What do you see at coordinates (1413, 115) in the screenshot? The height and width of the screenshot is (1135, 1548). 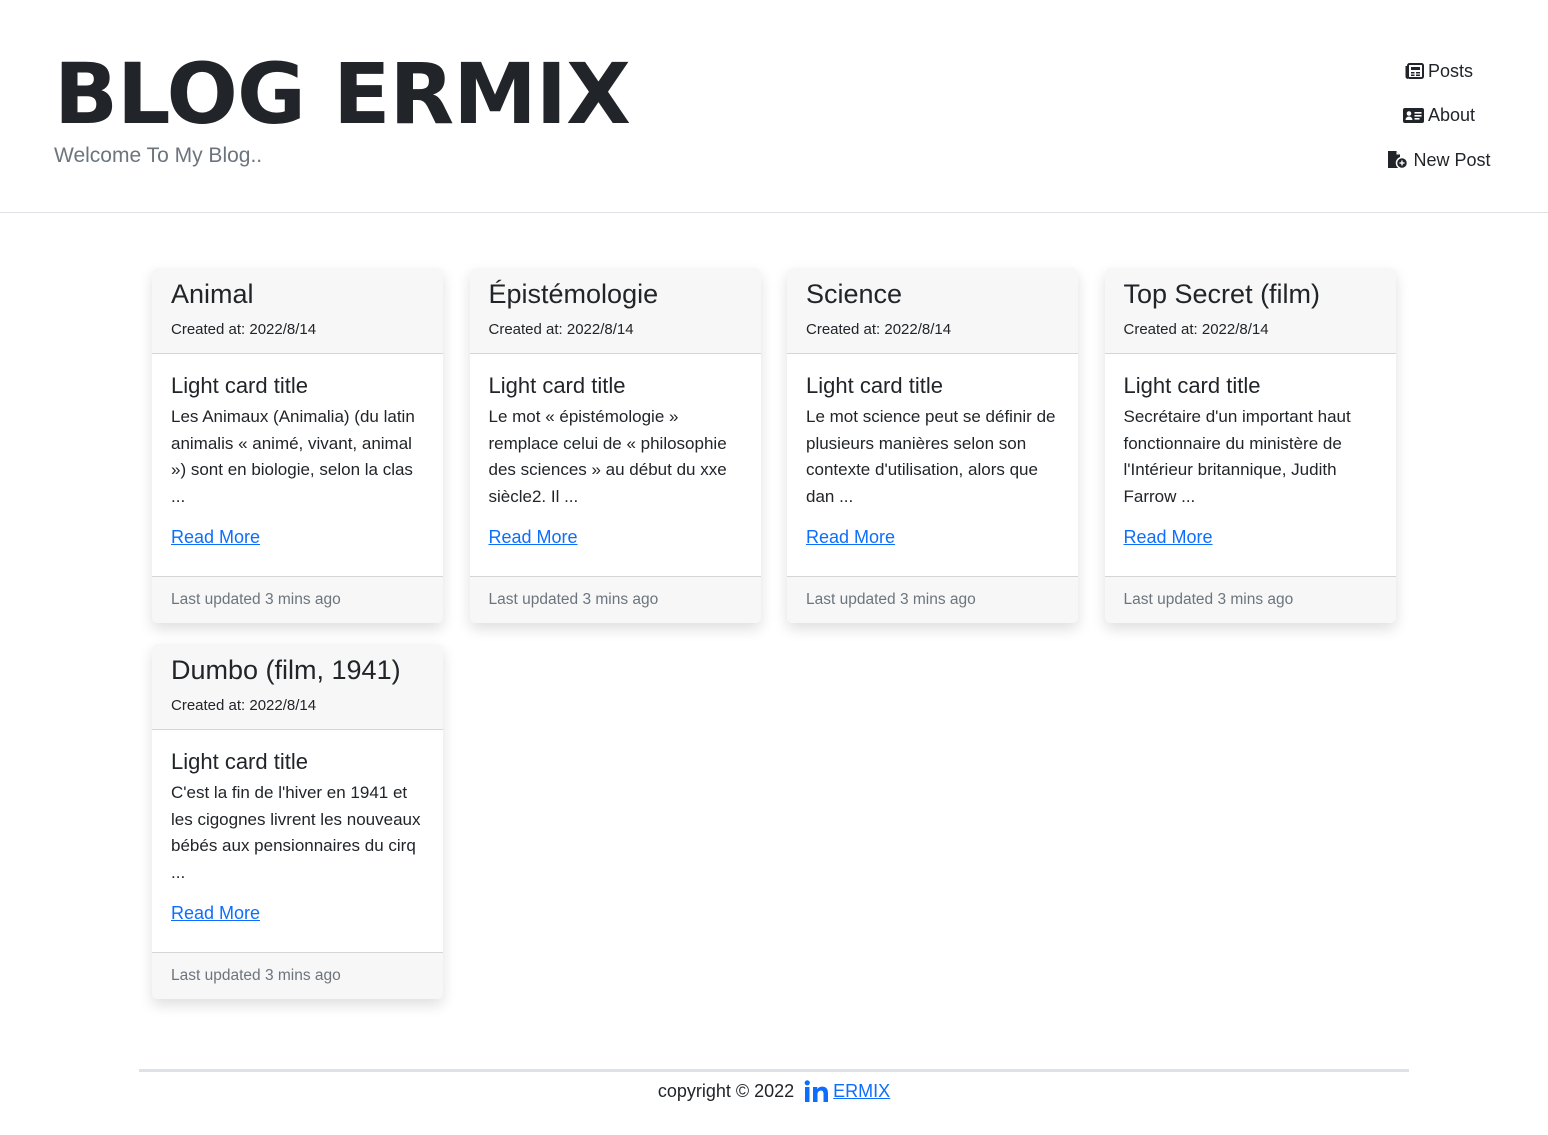 I see `id-card-icon` at bounding box center [1413, 115].